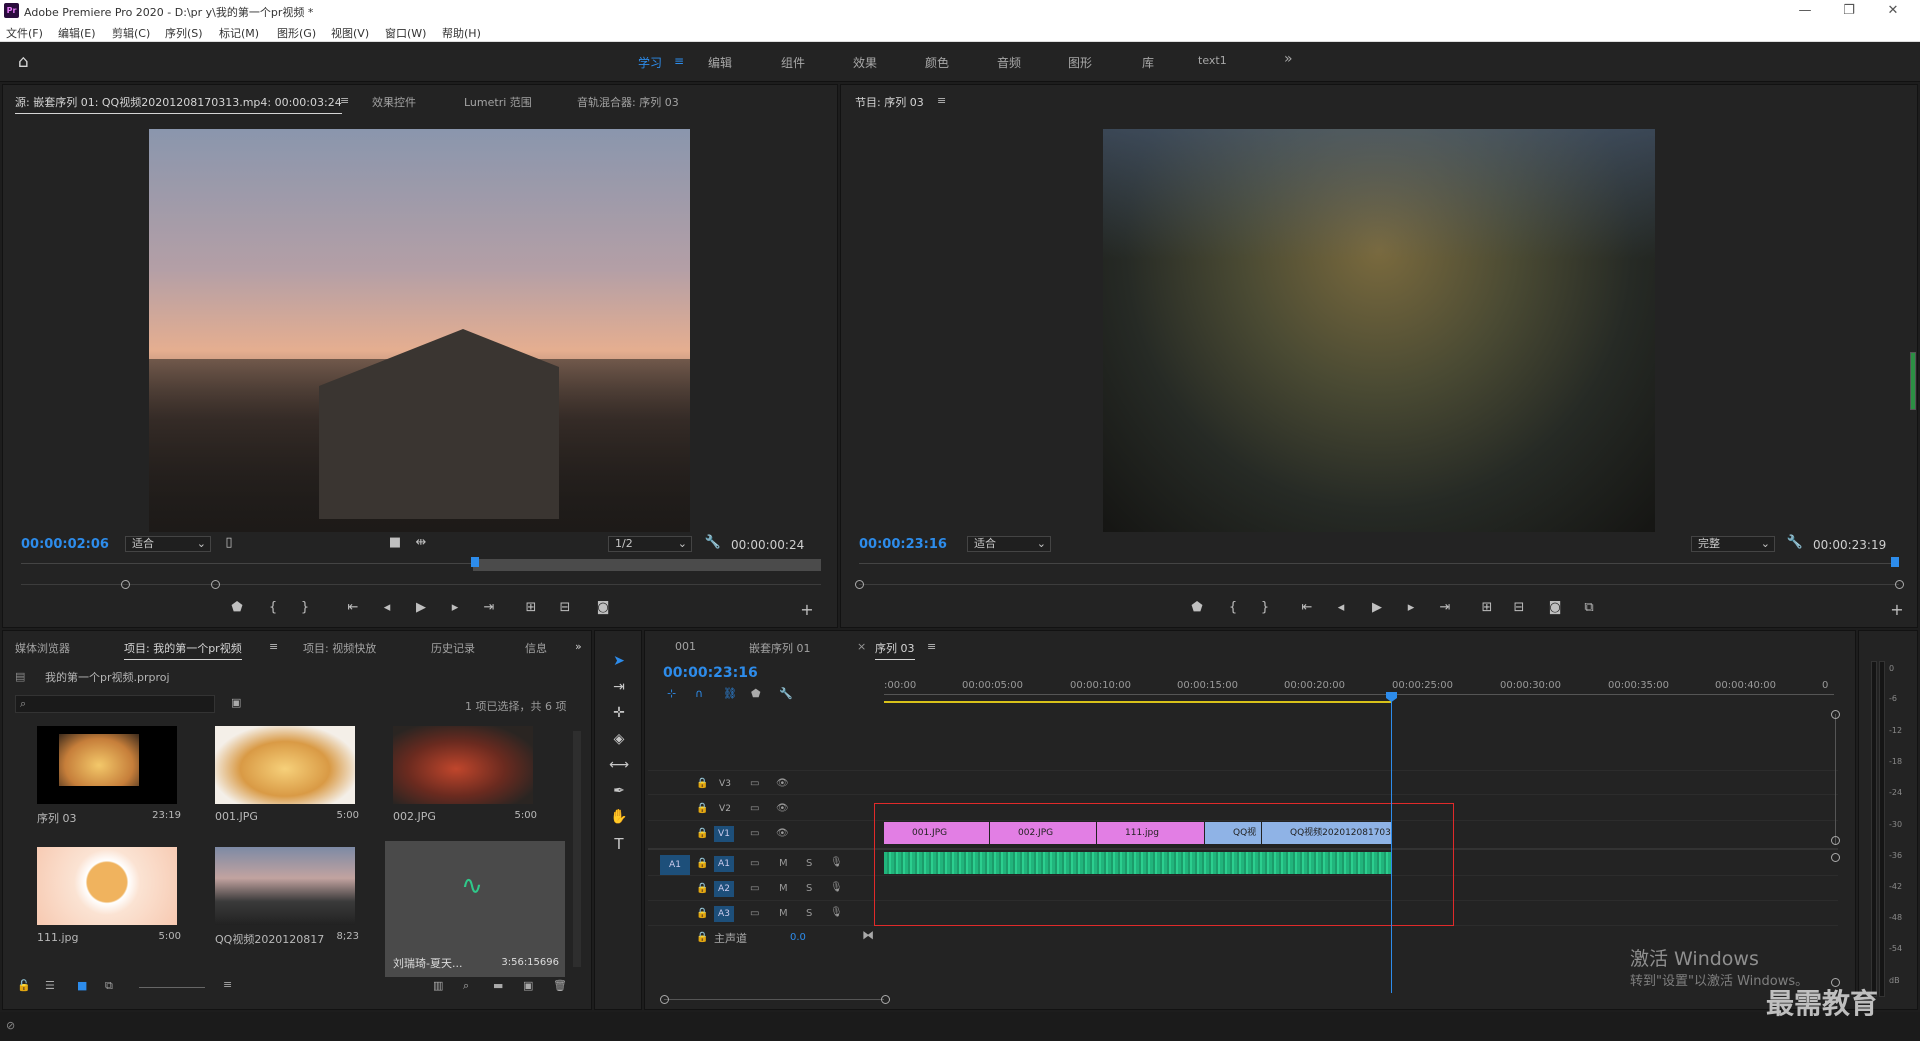 This screenshot has height=1041, width=1920. I want to click on program-quality-dropdown: 完整 ⌄, so click(1733, 544).